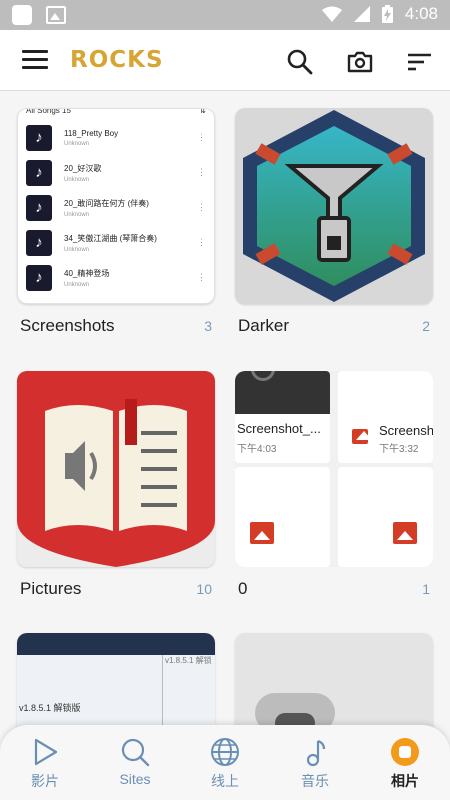  Describe the element at coordinates (257, 449) in the screenshot. I see `photo-time: 下午4:03` at that location.